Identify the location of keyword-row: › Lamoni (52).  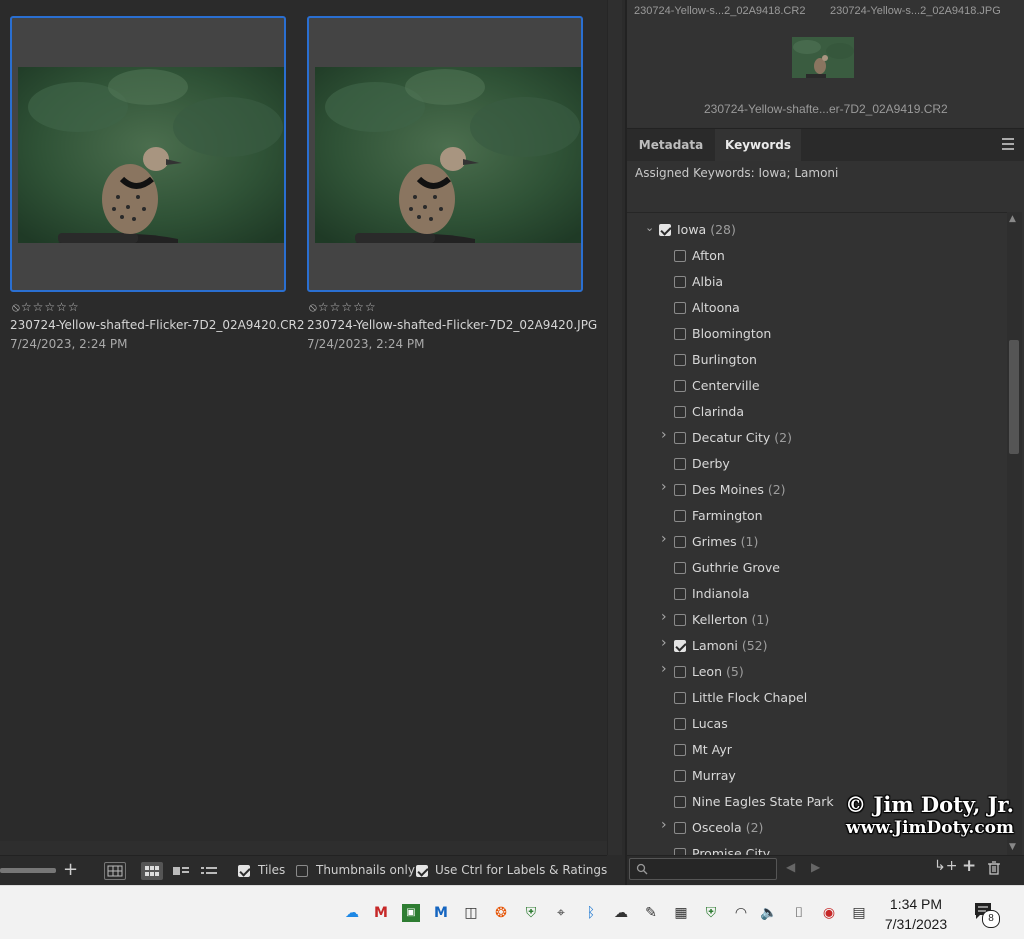
(817, 647).